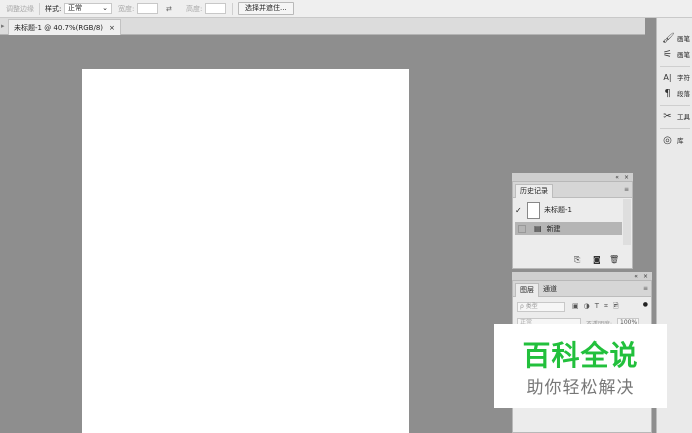 This screenshot has height=433, width=692. I want to click on libraries-icon: ◎, so click(667, 140).